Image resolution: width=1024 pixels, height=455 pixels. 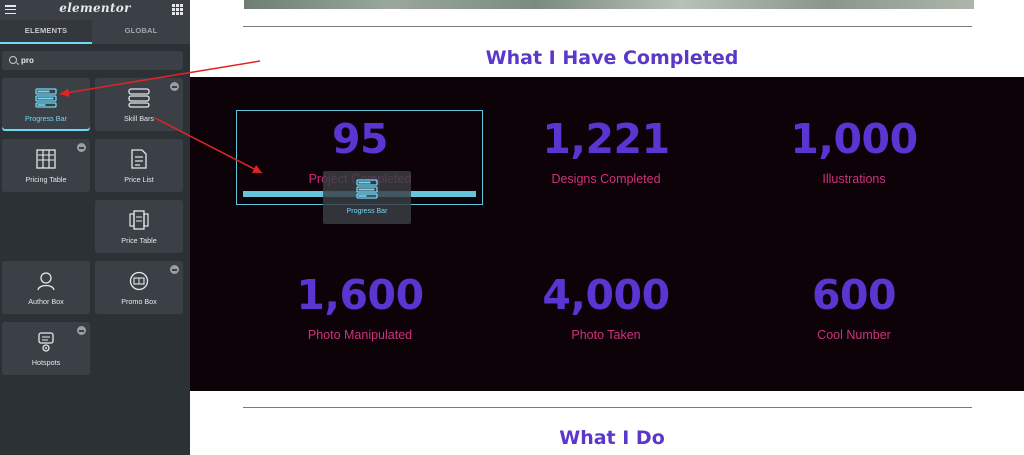 I want to click on counter-number: 4,000, so click(x=606, y=295).